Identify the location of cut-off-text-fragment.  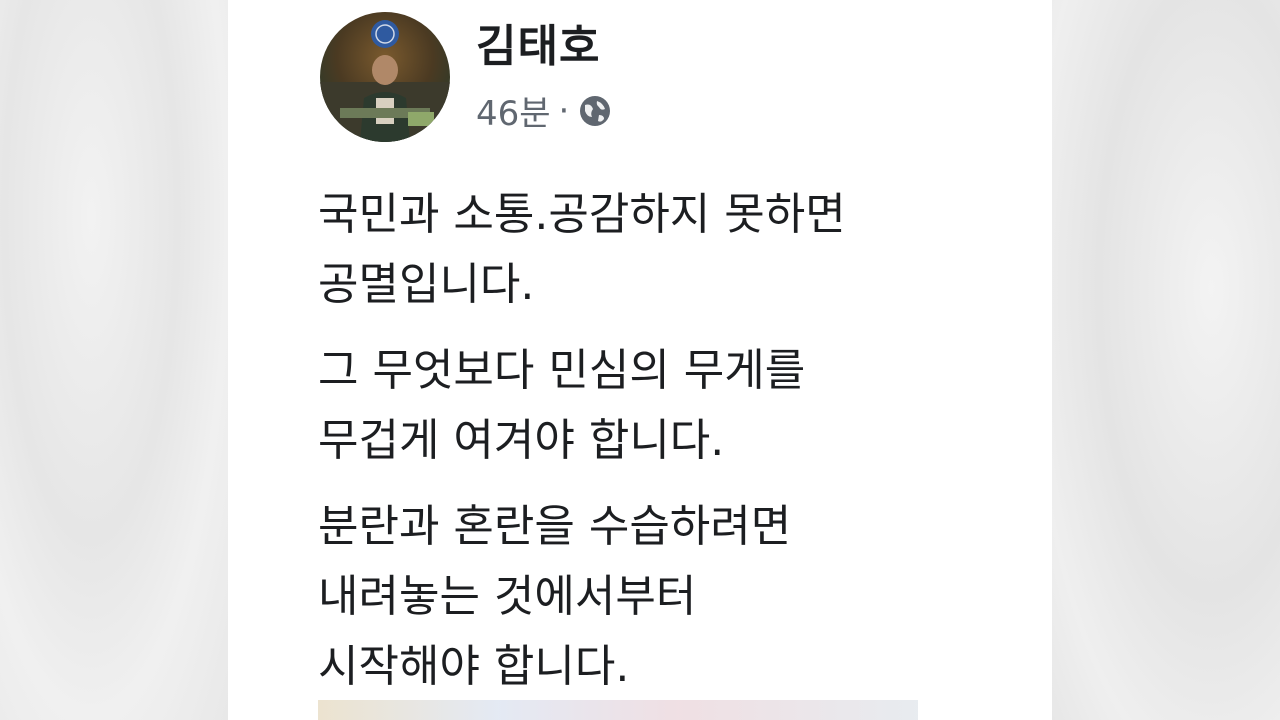
(618, 710).